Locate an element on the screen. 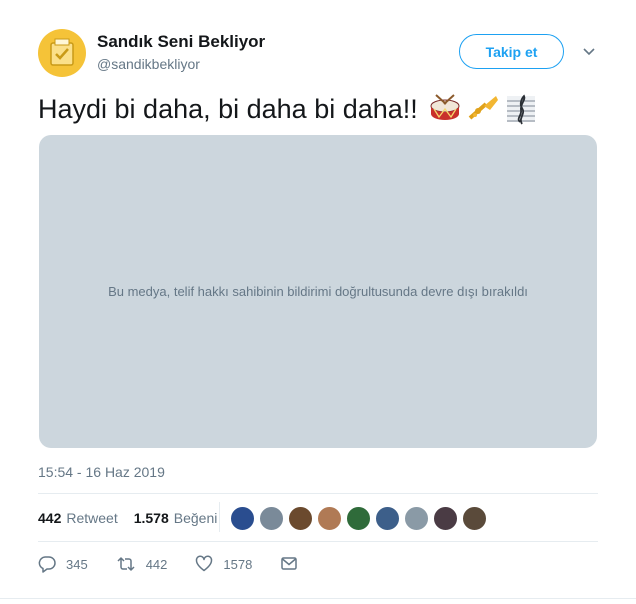 This screenshot has width=636, height=604. heart-icon is located at coordinates (204, 563).